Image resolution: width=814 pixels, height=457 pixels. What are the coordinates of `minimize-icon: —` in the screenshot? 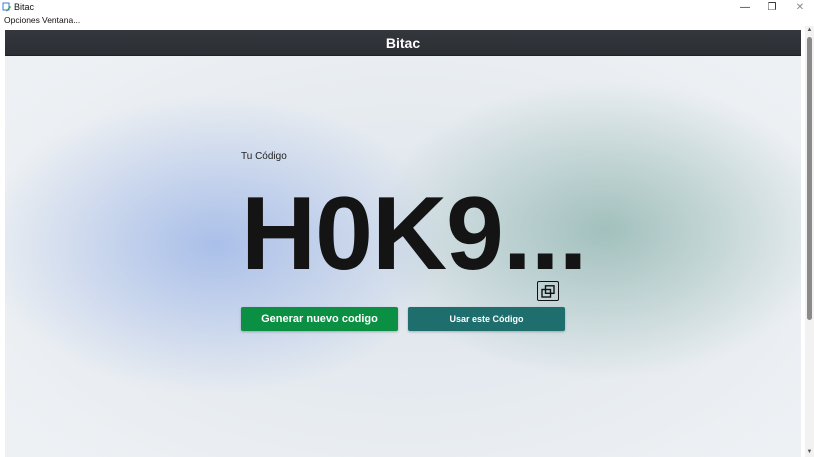 It's located at (745, 7).